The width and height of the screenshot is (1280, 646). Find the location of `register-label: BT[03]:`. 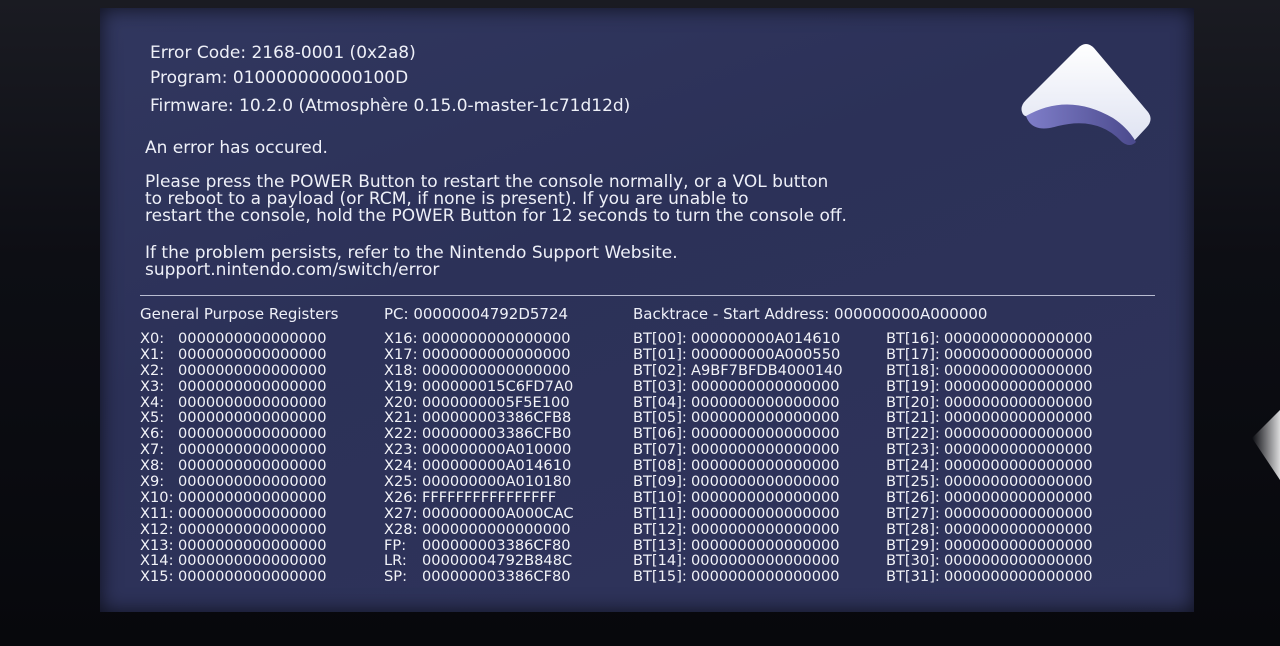

register-label: BT[03]: is located at coordinates (660, 386).